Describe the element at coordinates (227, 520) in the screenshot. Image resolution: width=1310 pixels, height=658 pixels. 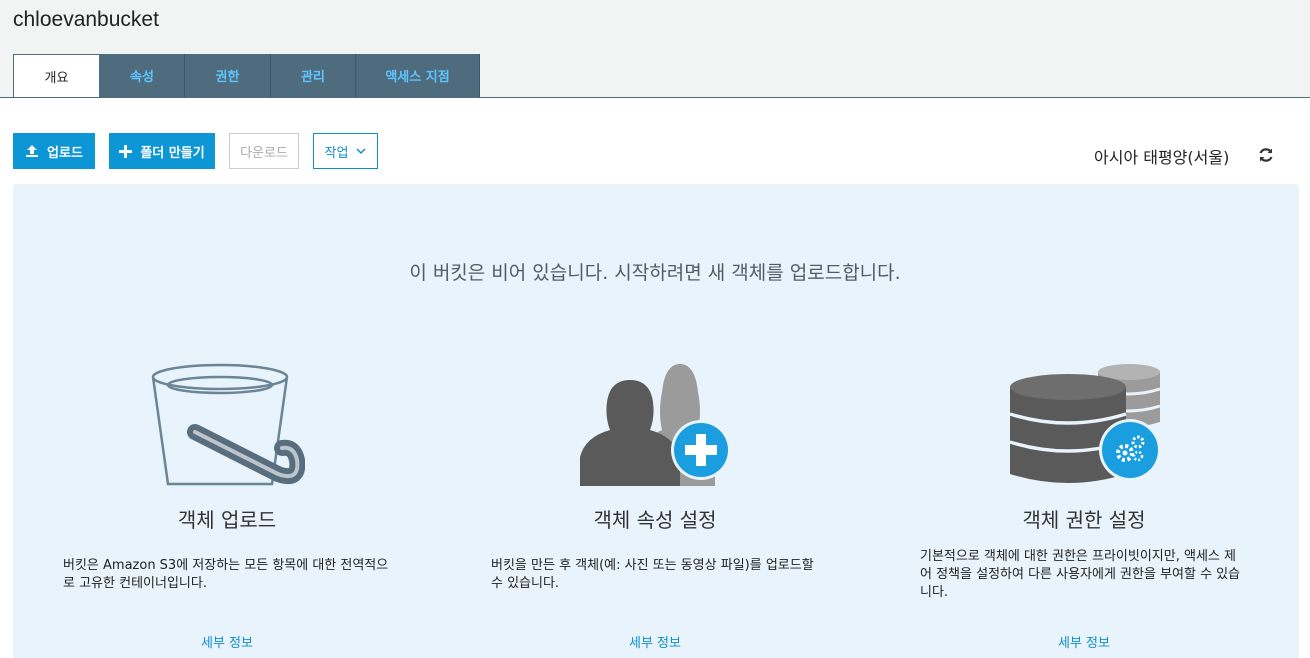
I see `card-upload-title: 객체 업로드` at that location.